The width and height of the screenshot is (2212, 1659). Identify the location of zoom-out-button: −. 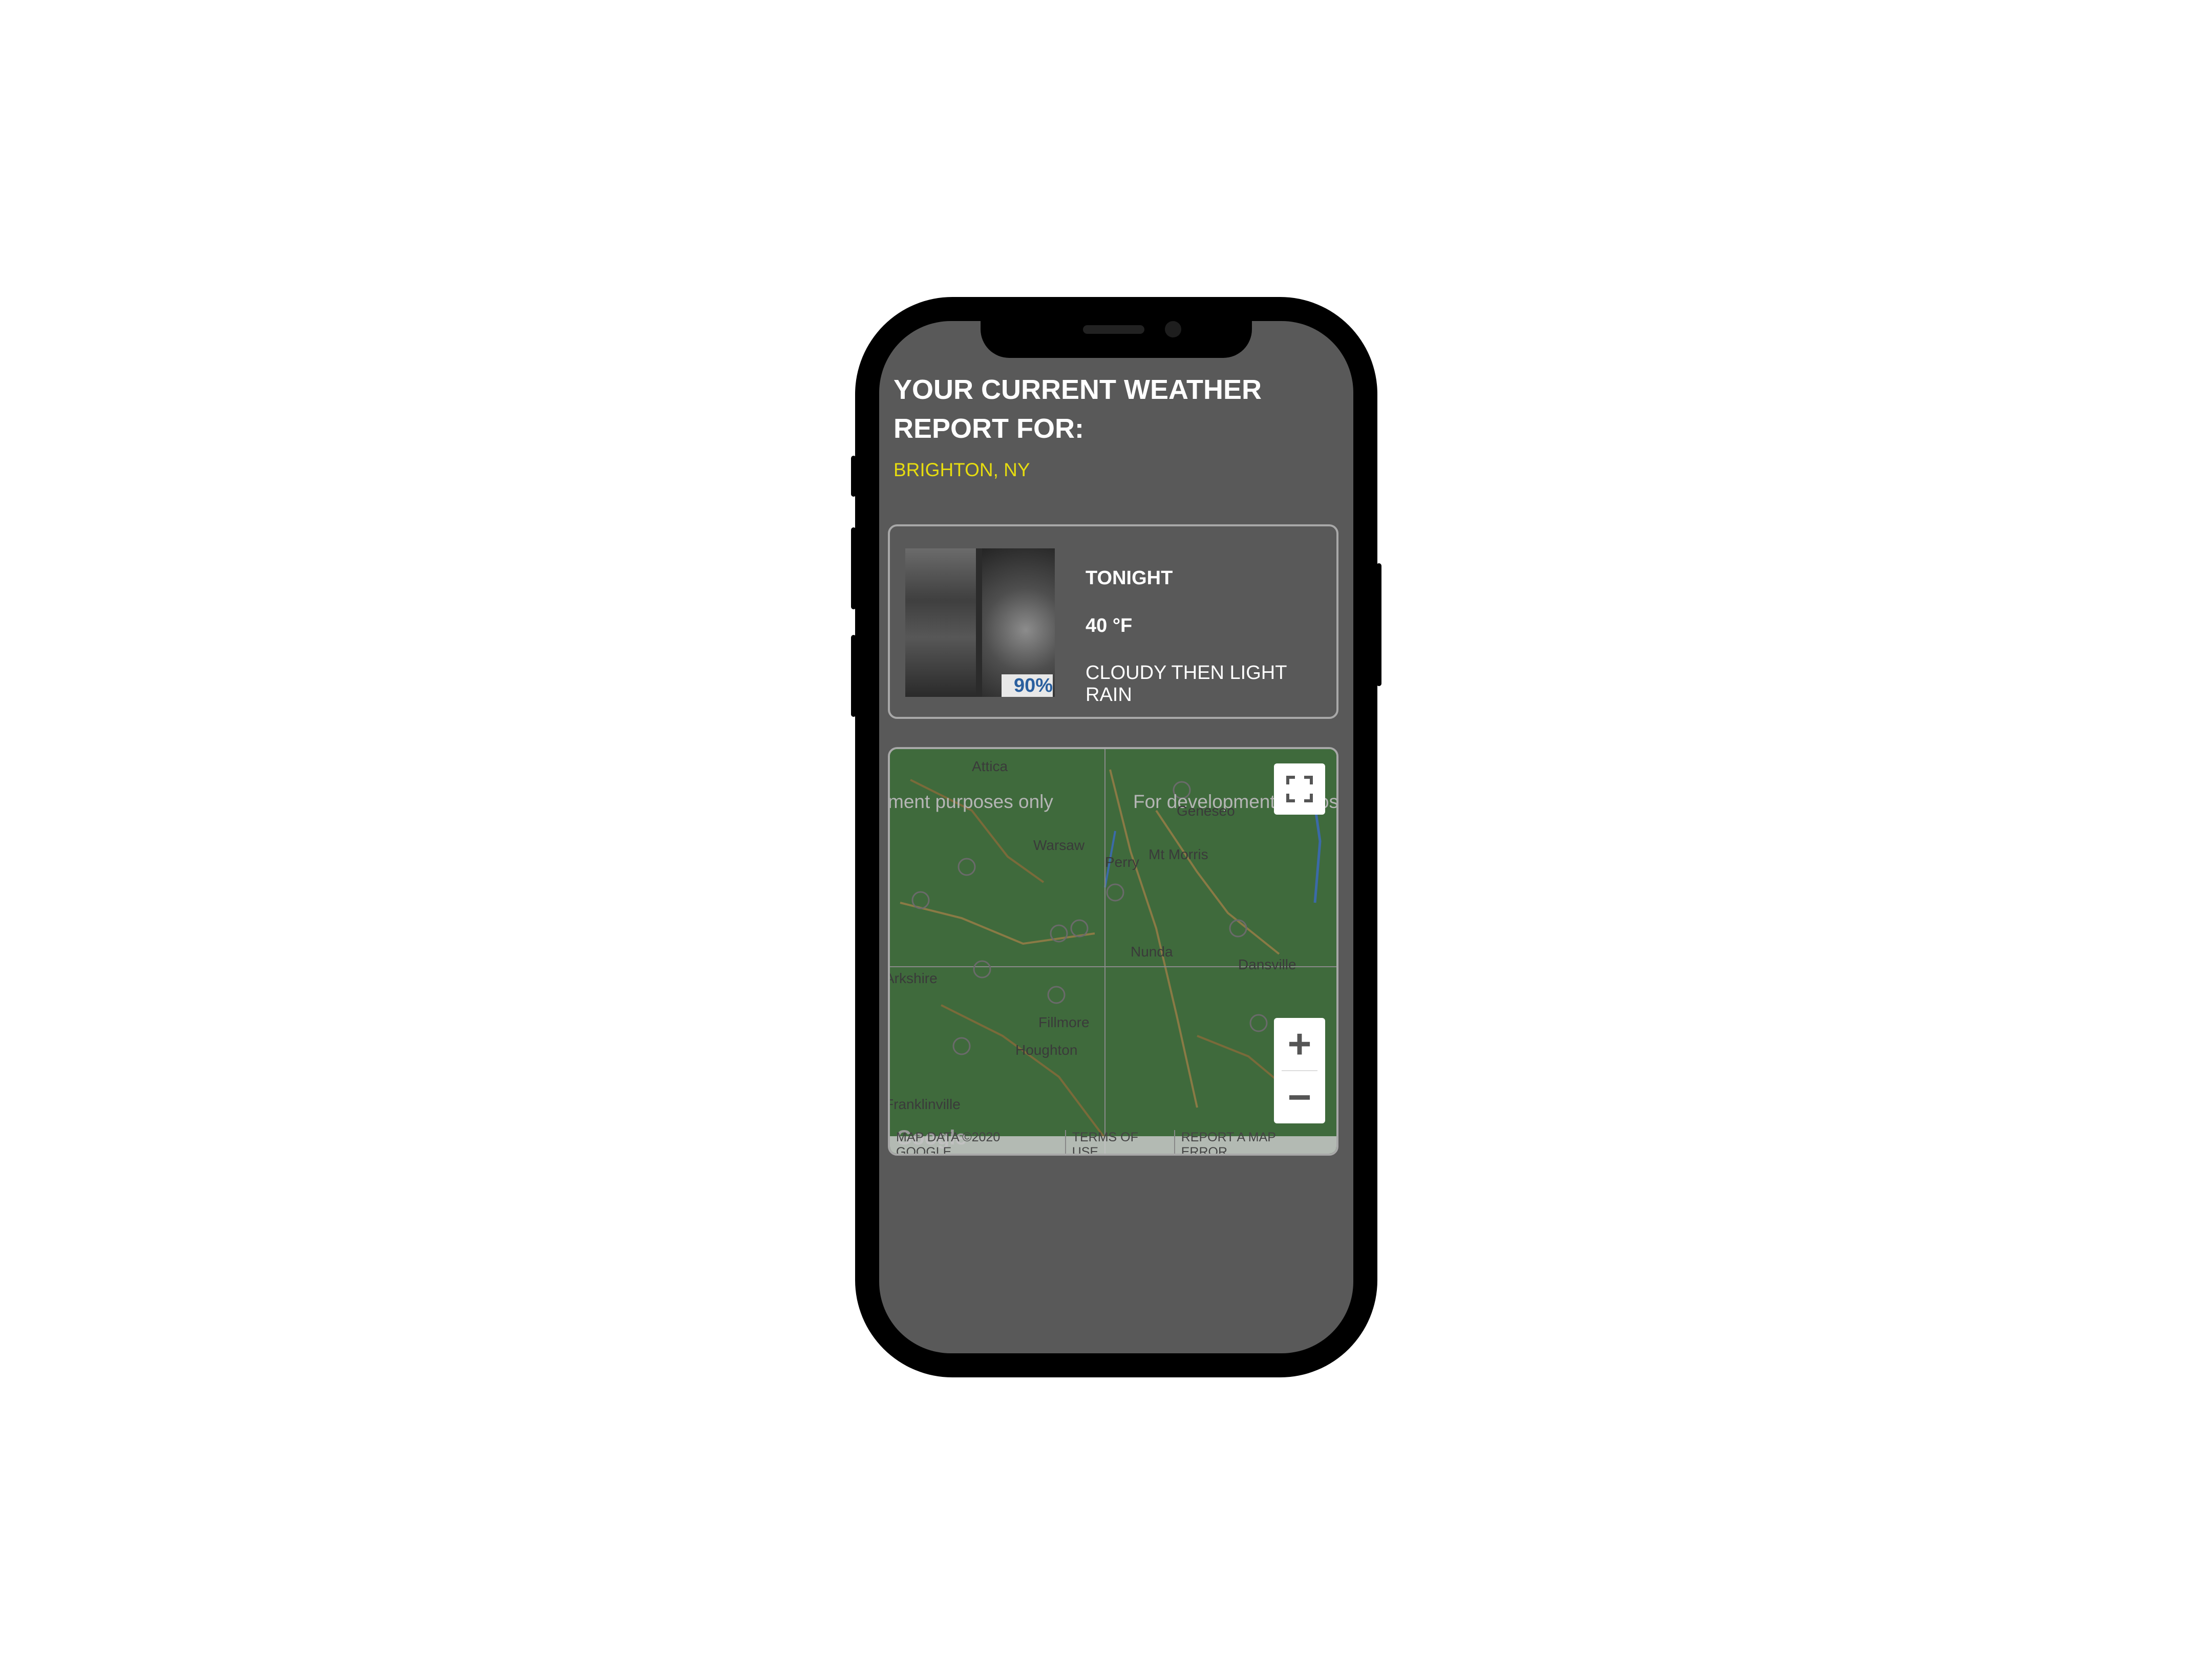
(1300, 1097).